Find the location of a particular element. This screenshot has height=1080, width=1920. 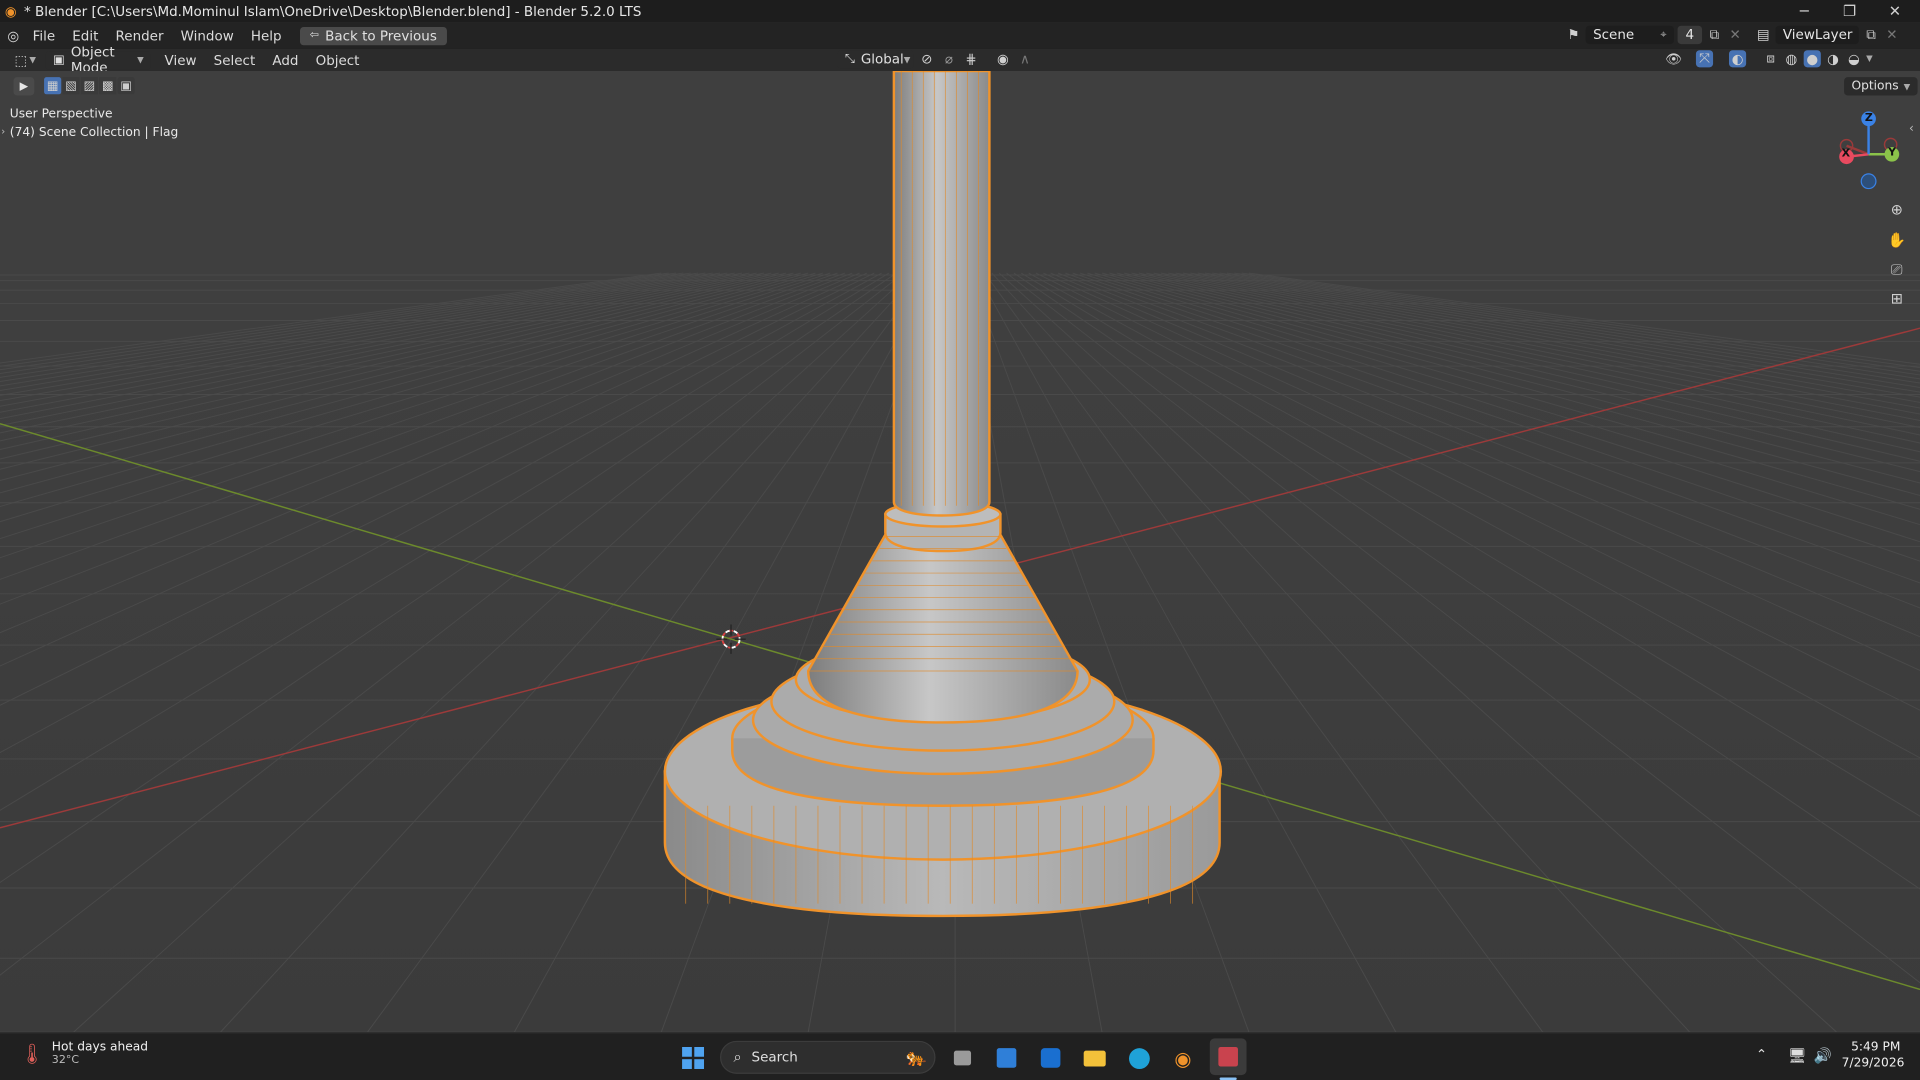

chevron-up-icon: ⌃ is located at coordinates (1761, 1055).